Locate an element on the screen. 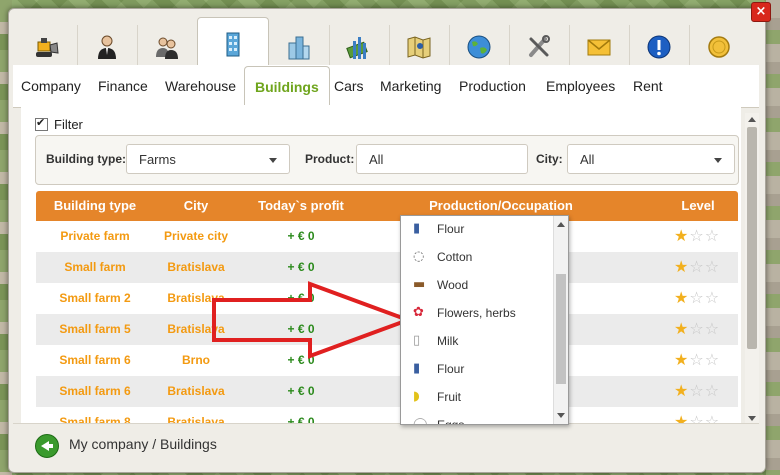  dropdown-scrollbar is located at coordinates (560, 320).